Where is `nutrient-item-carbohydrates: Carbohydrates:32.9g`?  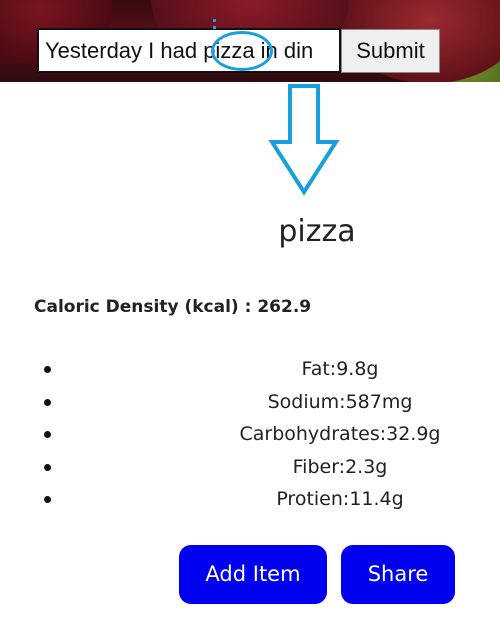
nutrient-item-carbohydrates: Carbohydrates:32.9g is located at coordinates (250, 436).